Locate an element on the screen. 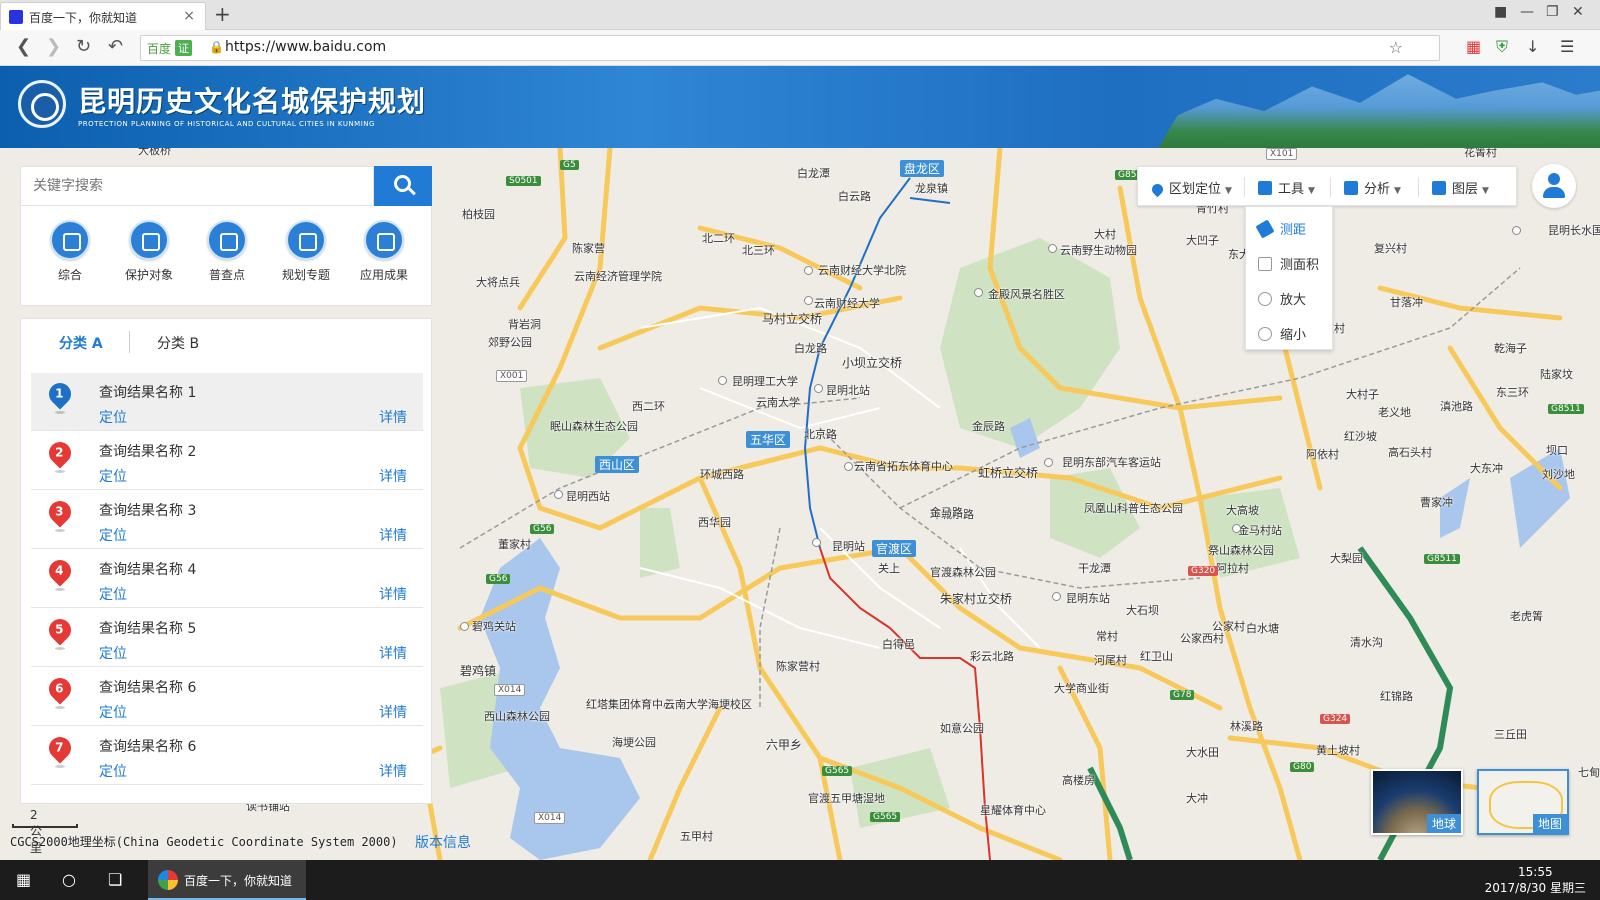 This screenshot has height=900, width=1600. tools-dropdown: 工具 ▼ is located at coordinates (1286, 187).